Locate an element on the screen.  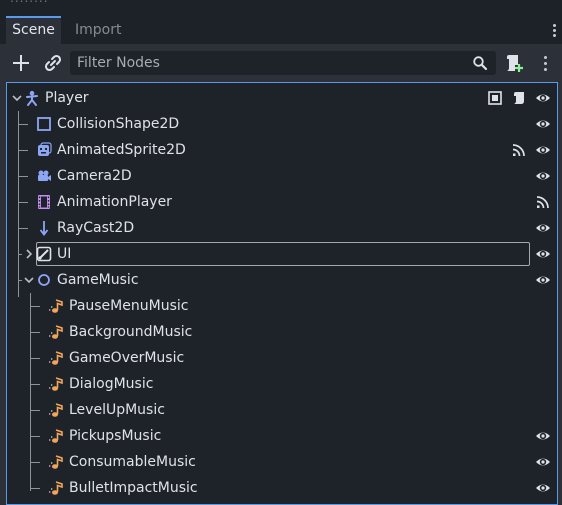
node-label: AnimationPlayer is located at coordinates (114, 202).